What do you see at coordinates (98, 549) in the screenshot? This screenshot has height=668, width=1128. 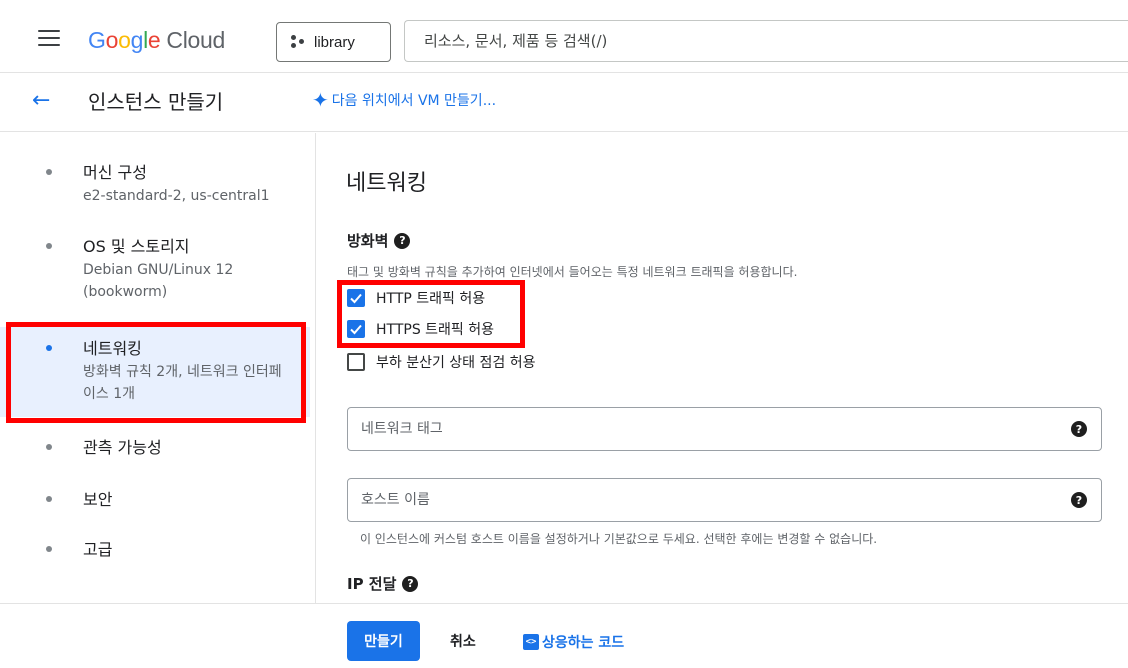 I see `step-label: 고급` at bounding box center [98, 549].